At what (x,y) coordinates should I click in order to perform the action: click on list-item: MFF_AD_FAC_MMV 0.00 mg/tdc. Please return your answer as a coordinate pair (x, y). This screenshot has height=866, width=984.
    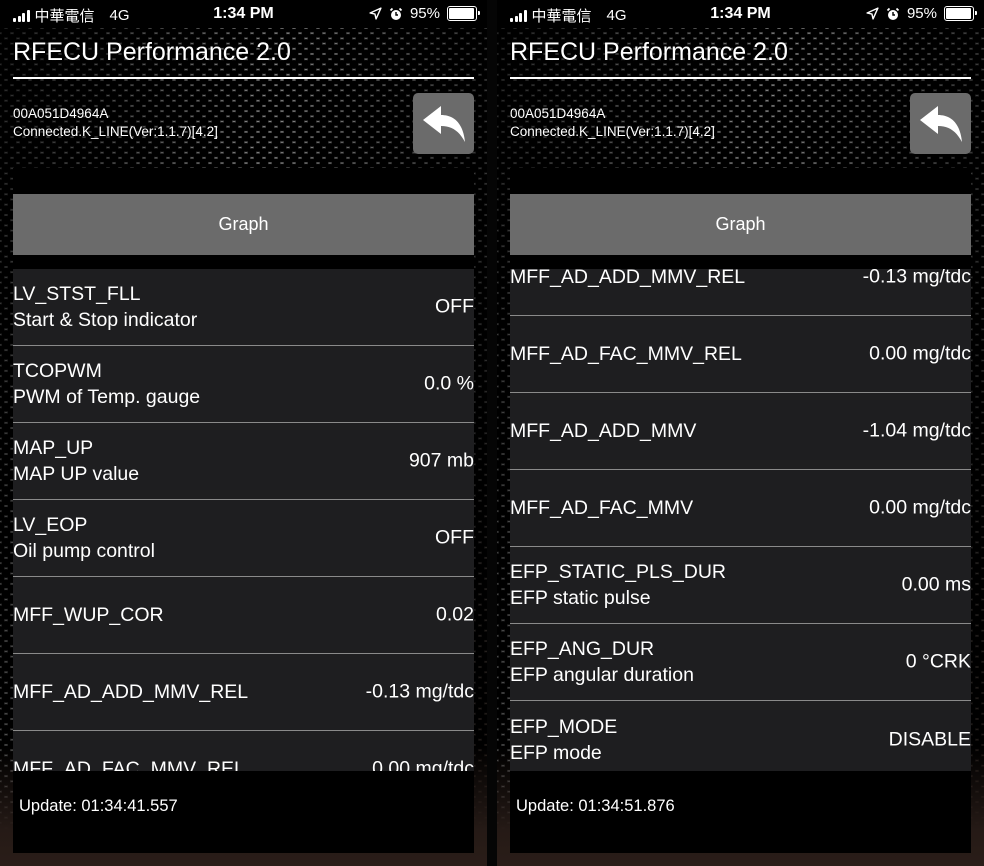
    Looking at the image, I should click on (740, 508).